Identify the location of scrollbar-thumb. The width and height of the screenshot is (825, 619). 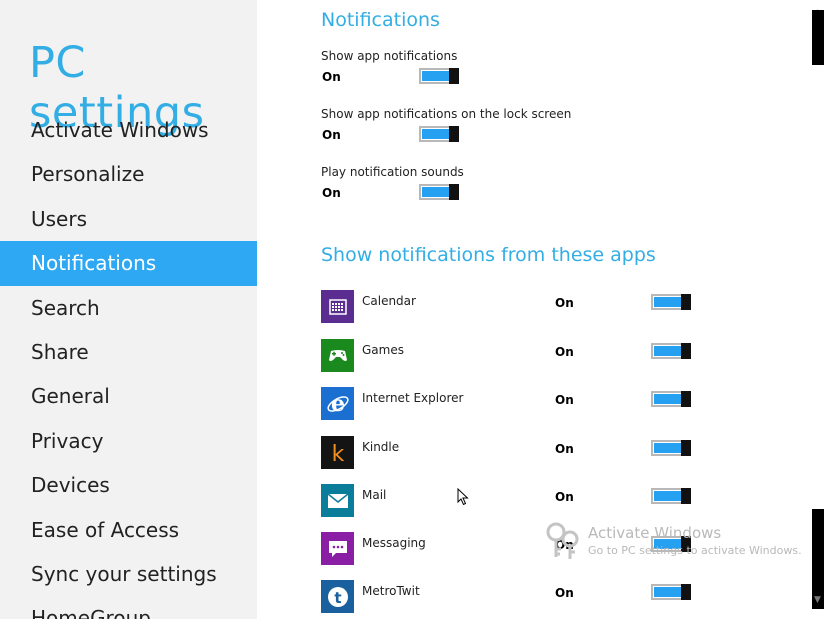
(818, 37).